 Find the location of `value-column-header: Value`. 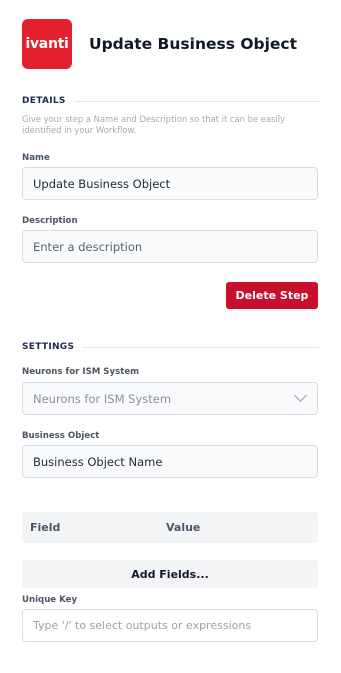

value-column-header: Value is located at coordinates (183, 527).